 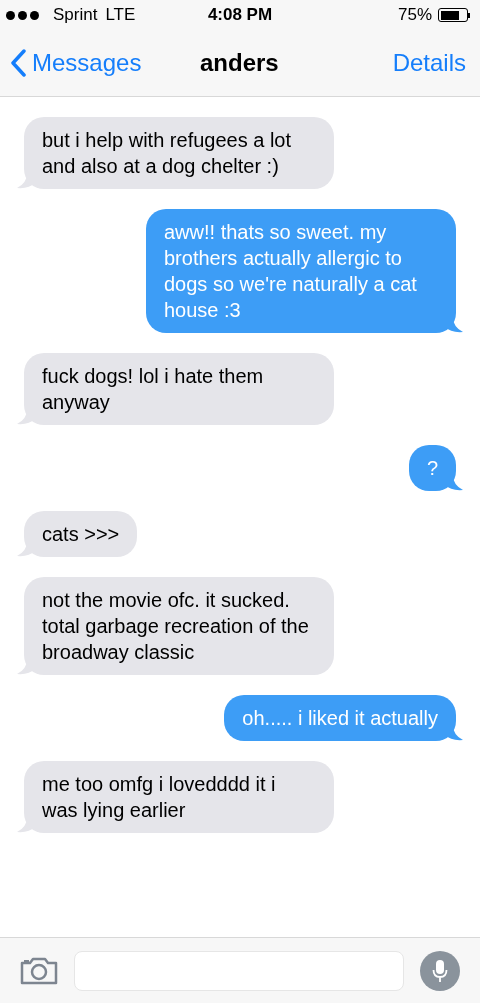 I want to click on battery-icon, so click(x=454, y=15).